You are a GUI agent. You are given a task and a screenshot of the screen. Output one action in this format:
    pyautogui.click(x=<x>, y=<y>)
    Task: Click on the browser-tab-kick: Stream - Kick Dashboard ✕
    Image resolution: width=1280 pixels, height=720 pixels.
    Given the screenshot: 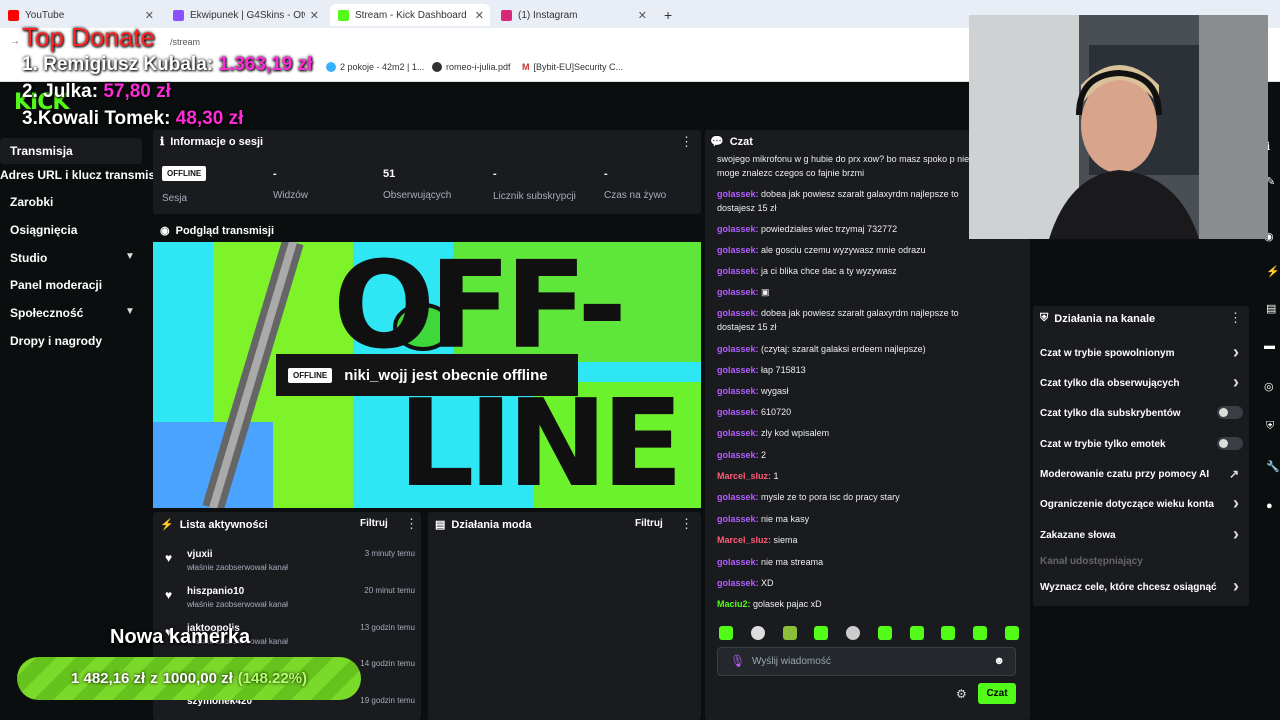 What is the action you would take?
    pyautogui.click(x=410, y=15)
    